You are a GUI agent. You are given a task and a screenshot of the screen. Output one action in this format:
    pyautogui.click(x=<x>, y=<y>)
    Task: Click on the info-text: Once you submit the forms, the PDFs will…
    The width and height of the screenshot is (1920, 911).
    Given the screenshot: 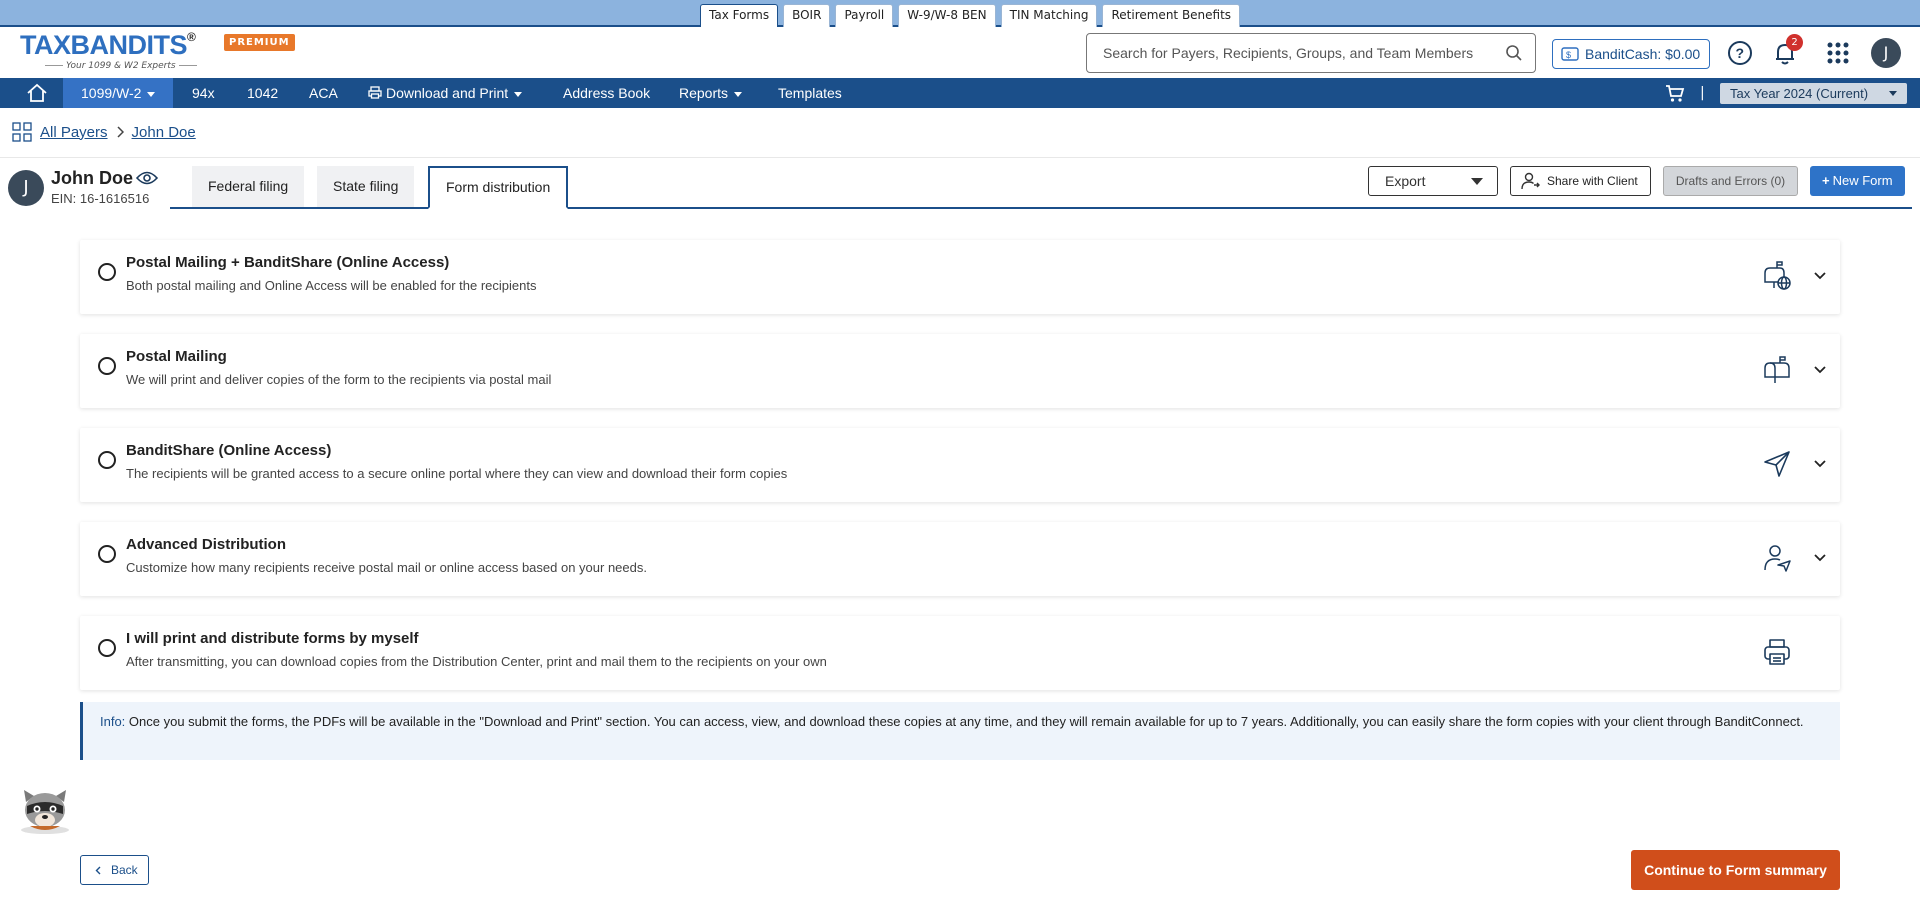 What is the action you would take?
    pyautogui.click(x=966, y=721)
    